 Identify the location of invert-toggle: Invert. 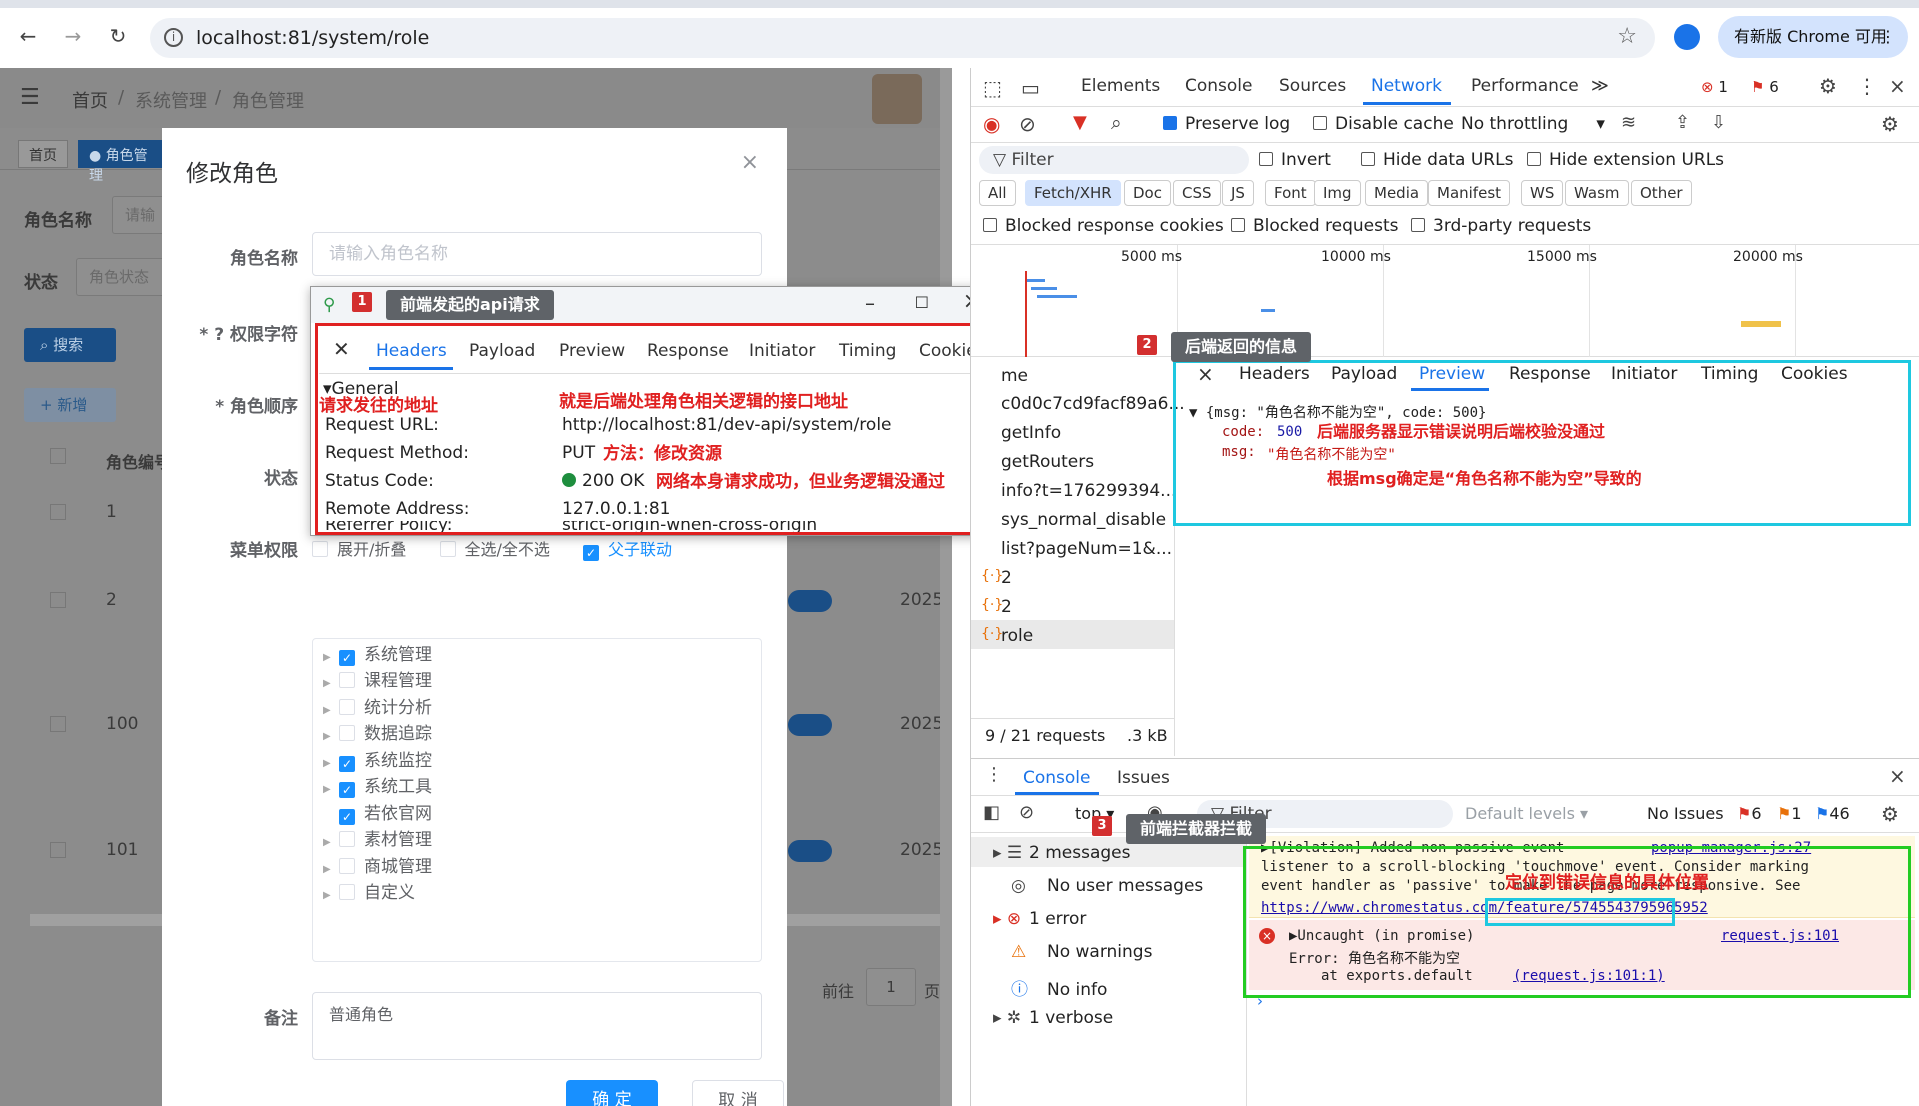
(1295, 160).